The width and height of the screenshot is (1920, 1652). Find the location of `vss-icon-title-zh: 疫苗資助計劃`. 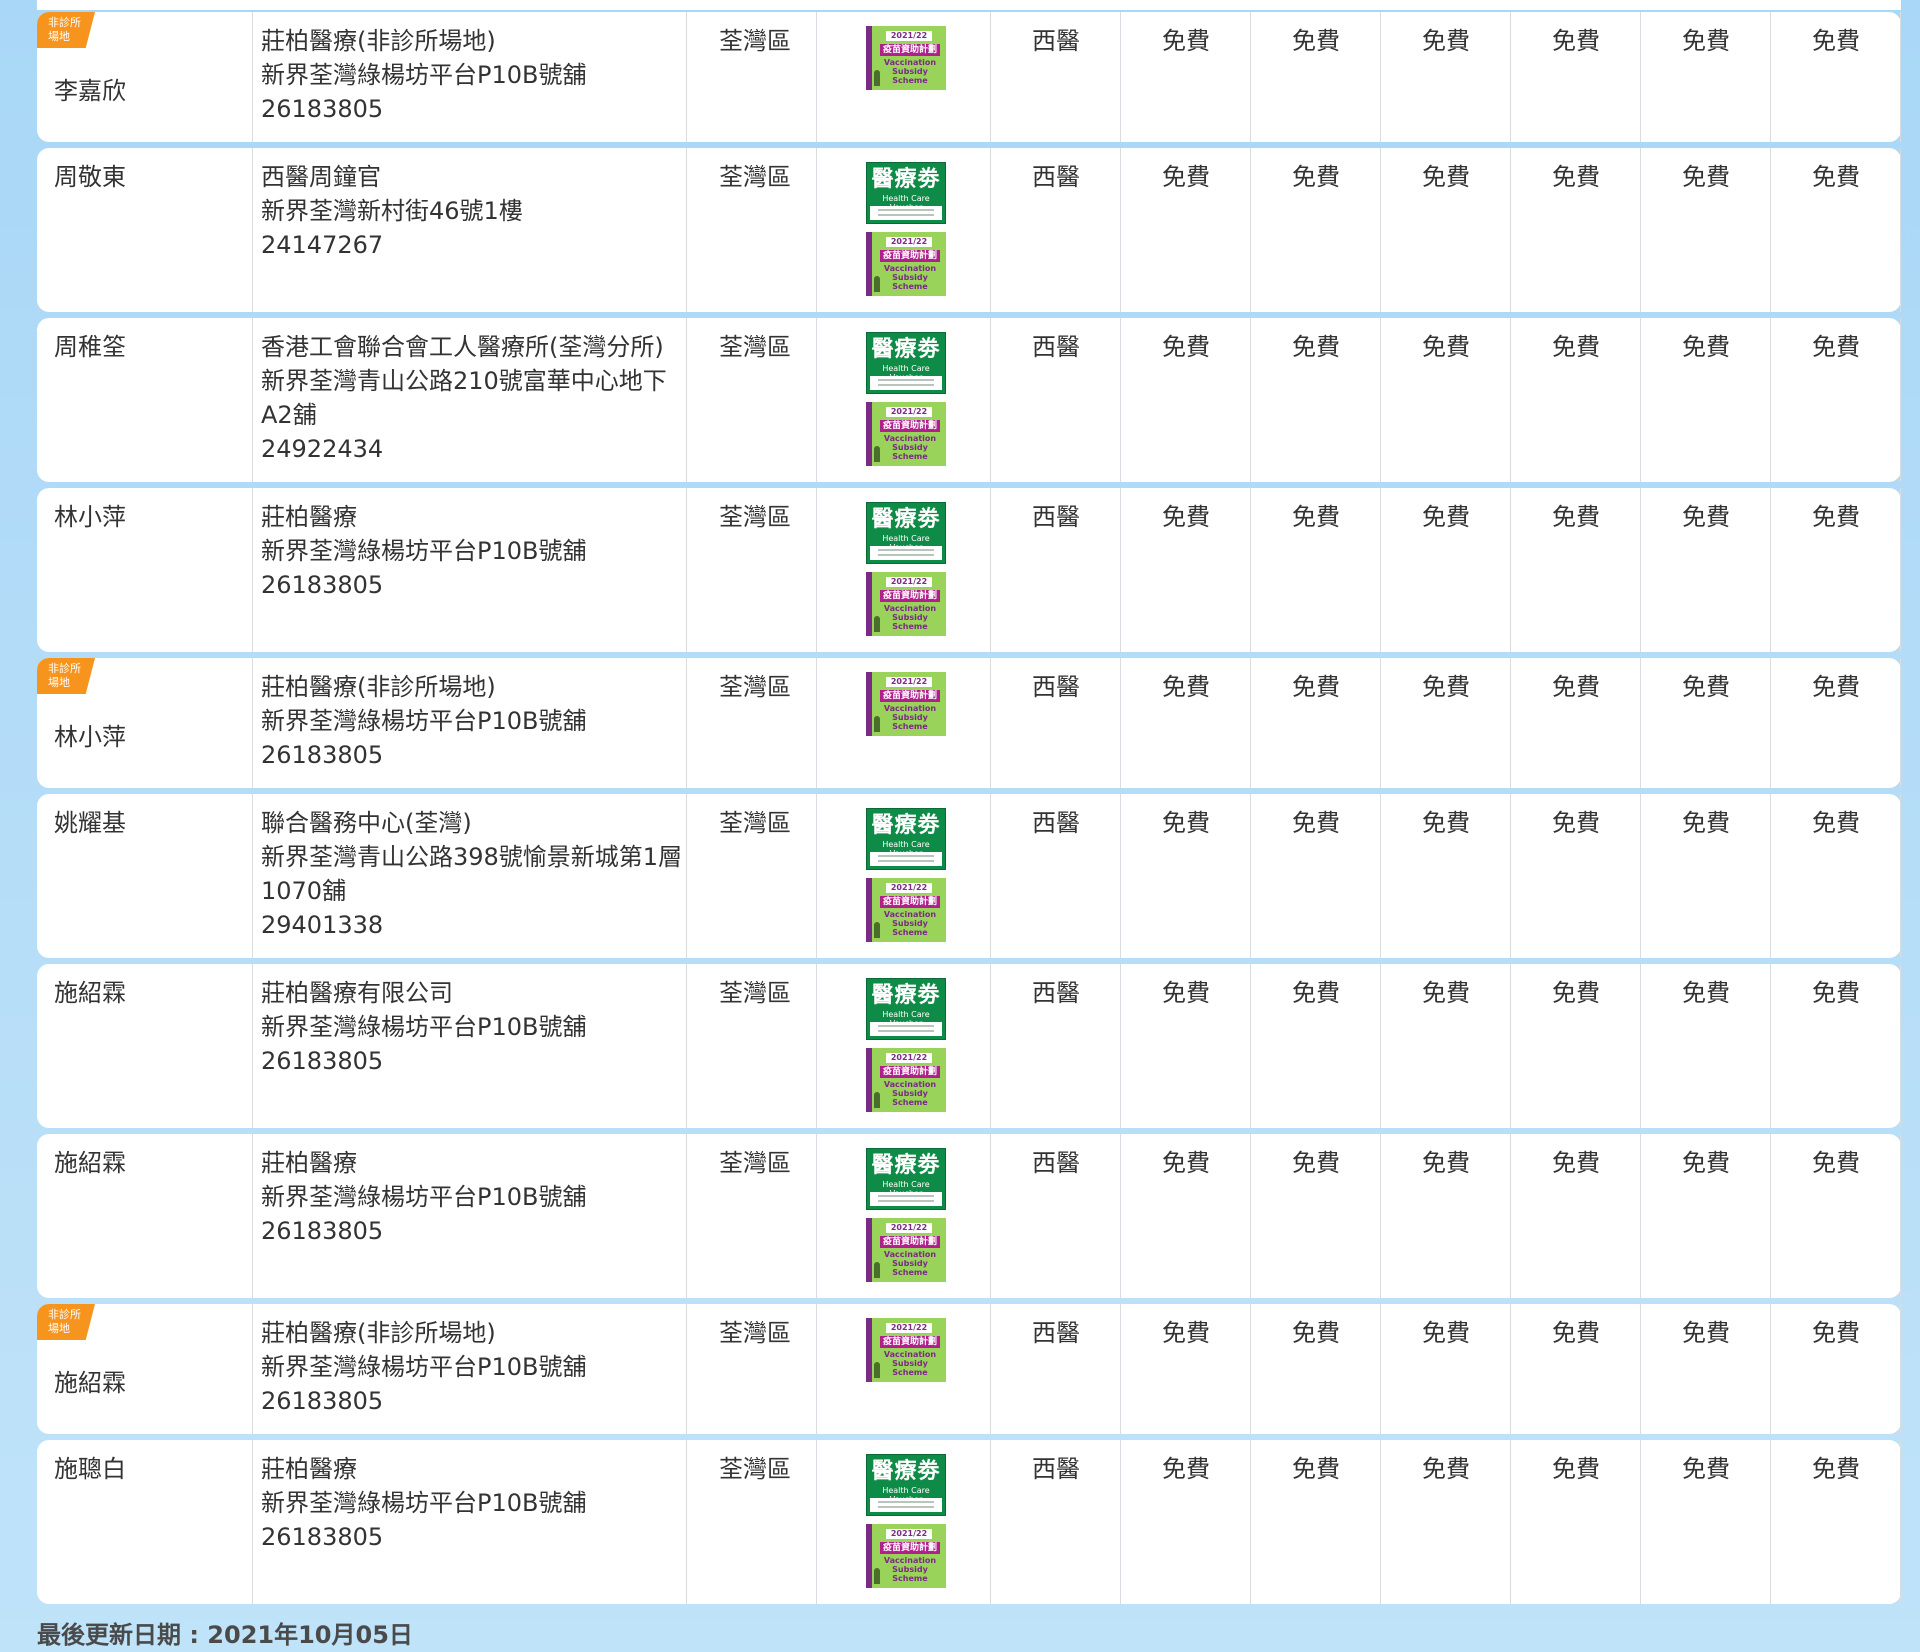

vss-icon-title-zh: 疫苗資助計劃 is located at coordinates (910, 256).